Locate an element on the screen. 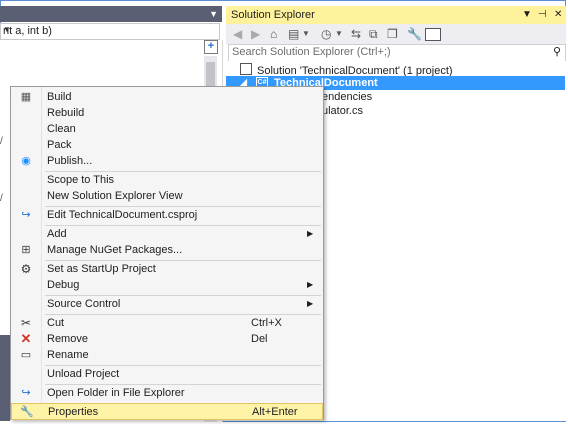  menu-item-cut: ✂ Cut Ctrl+X is located at coordinates (167, 323).